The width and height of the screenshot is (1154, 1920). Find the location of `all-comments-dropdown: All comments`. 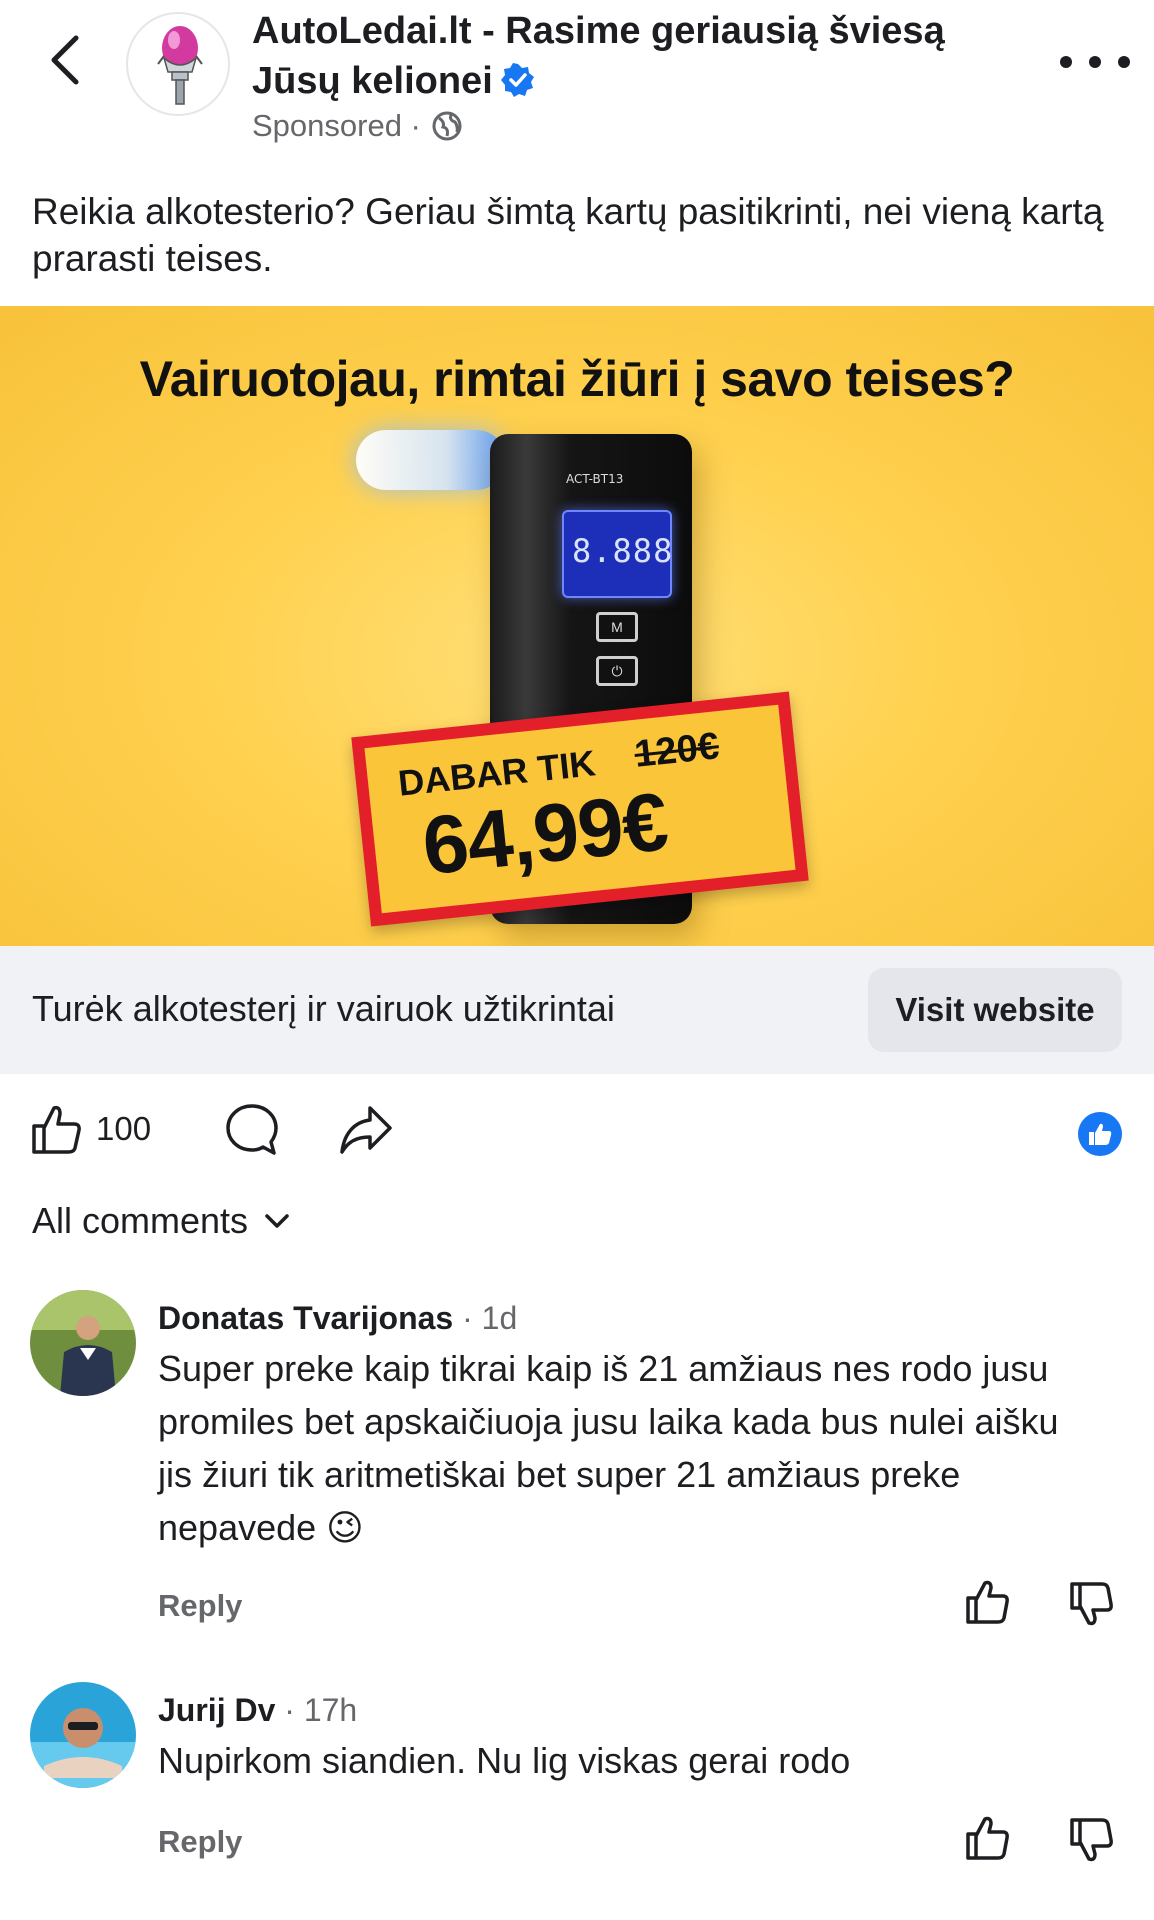

all-comments-dropdown: All comments is located at coordinates (161, 1221).